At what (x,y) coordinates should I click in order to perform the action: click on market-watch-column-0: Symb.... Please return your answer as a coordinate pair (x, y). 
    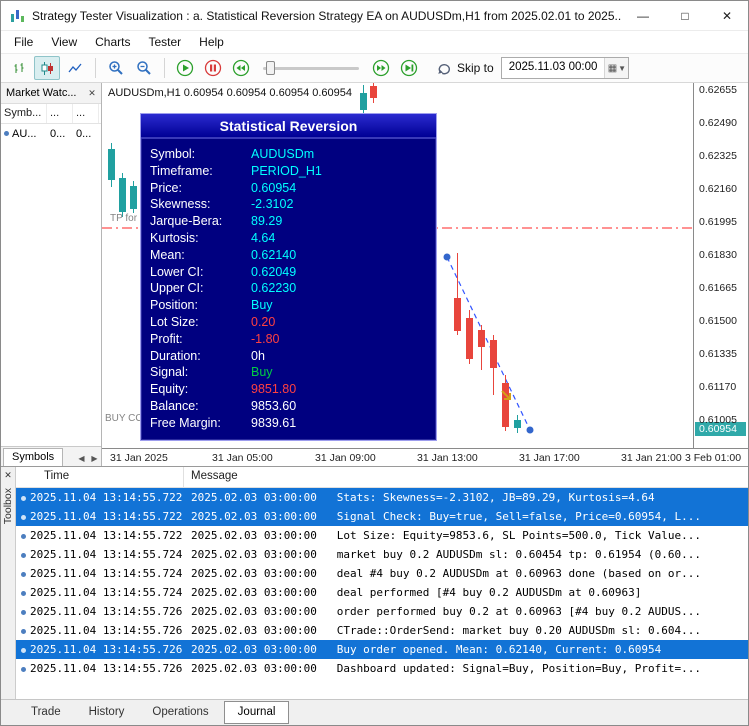
    Looking at the image, I should click on (24, 113).